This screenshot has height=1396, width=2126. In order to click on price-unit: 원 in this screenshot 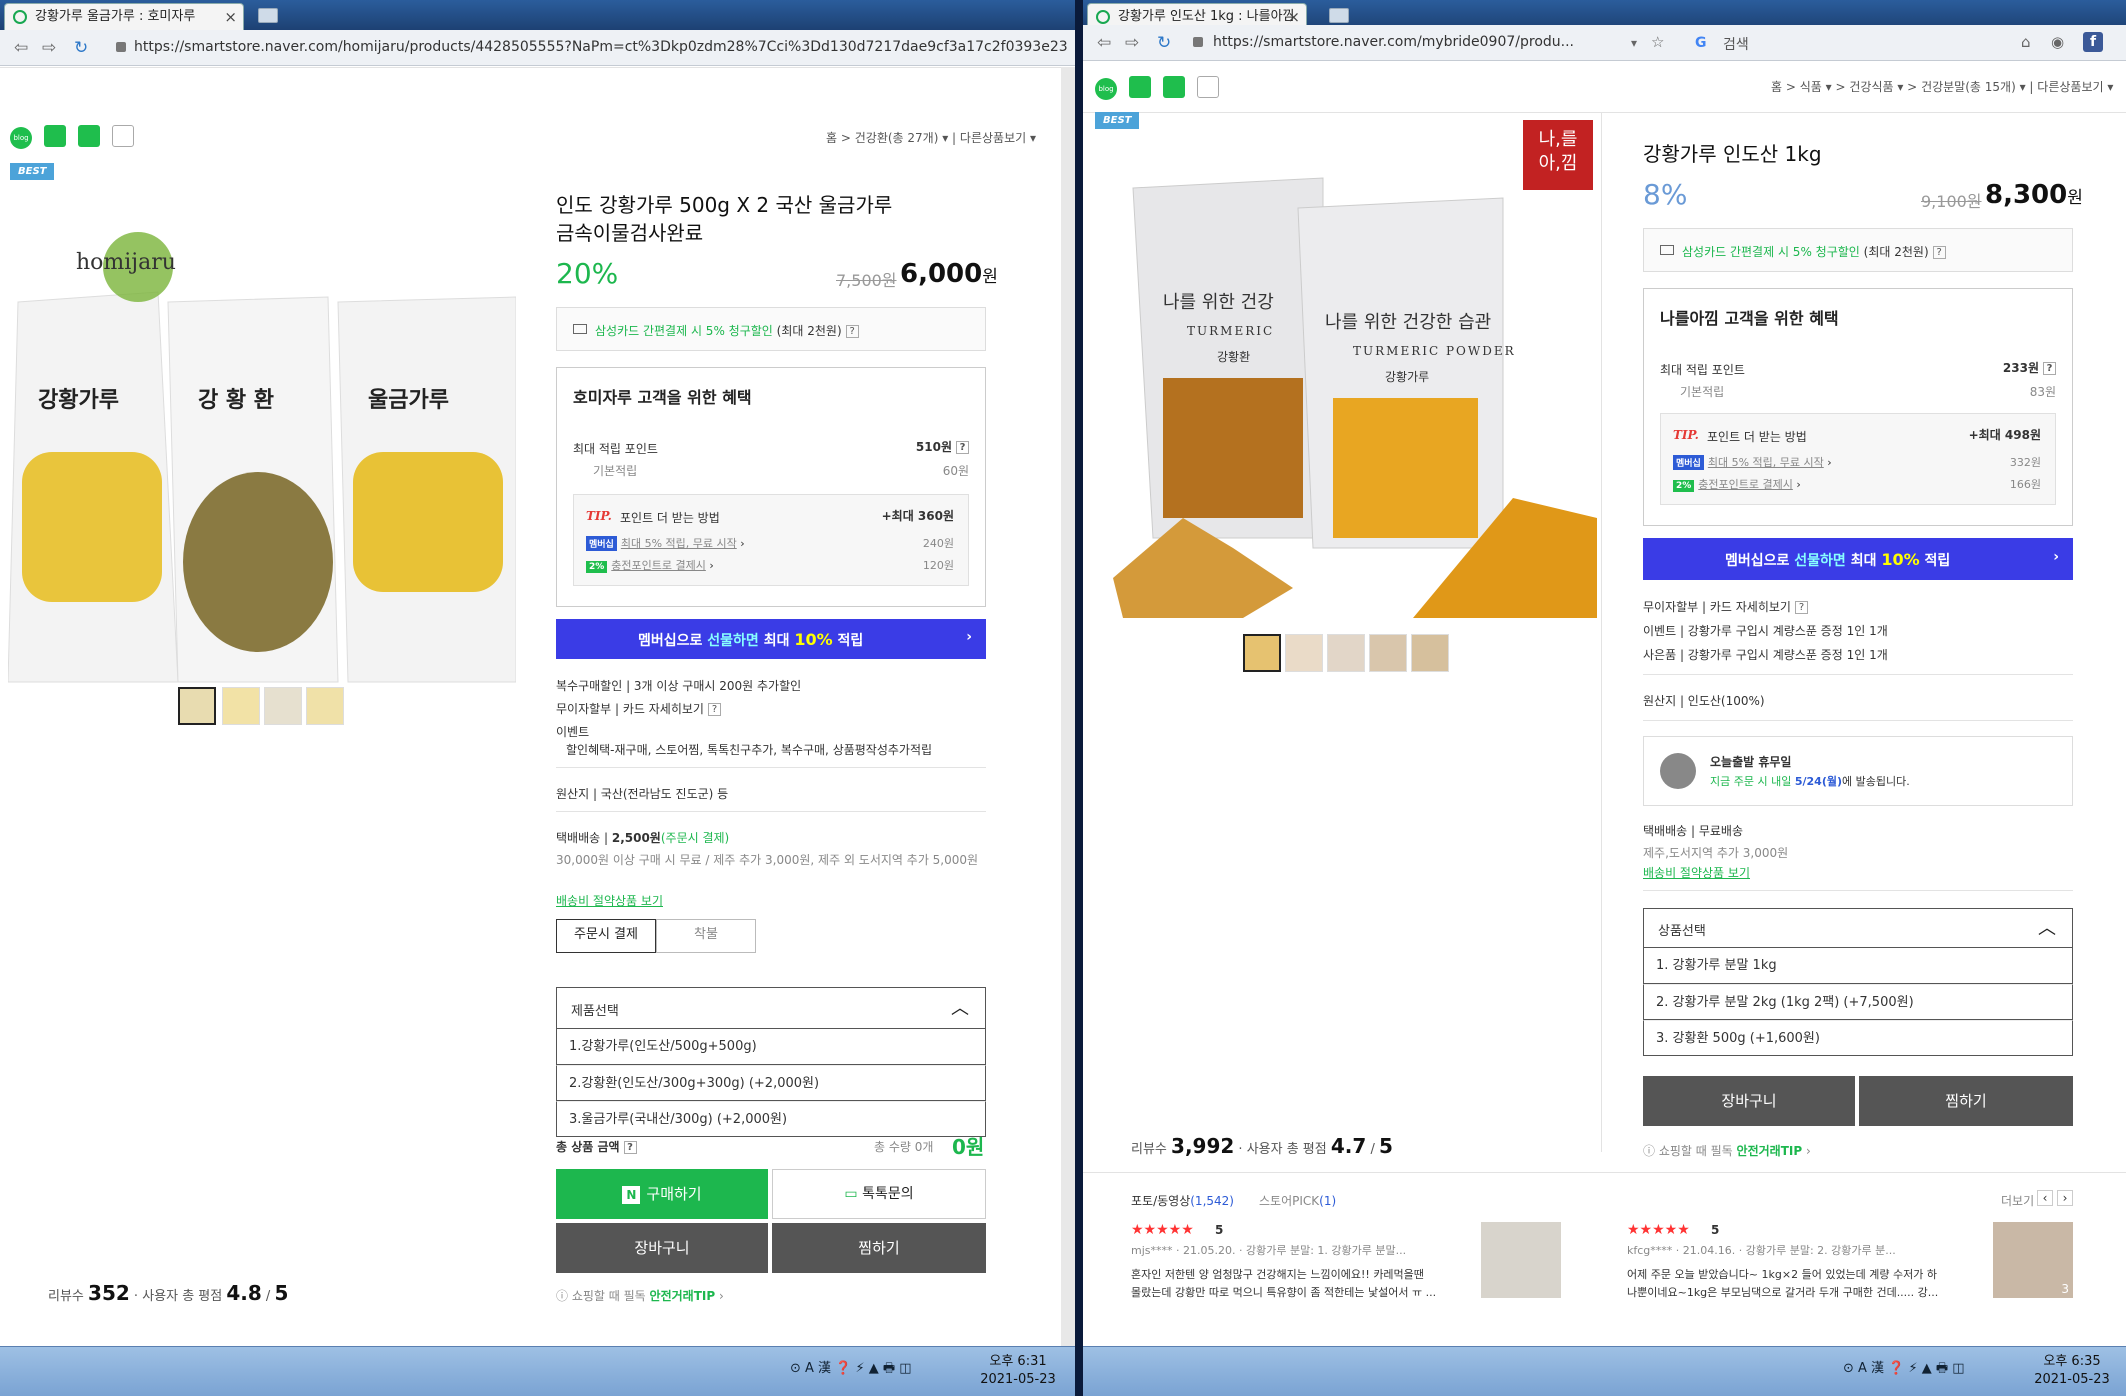, I will do `click(2075, 198)`.